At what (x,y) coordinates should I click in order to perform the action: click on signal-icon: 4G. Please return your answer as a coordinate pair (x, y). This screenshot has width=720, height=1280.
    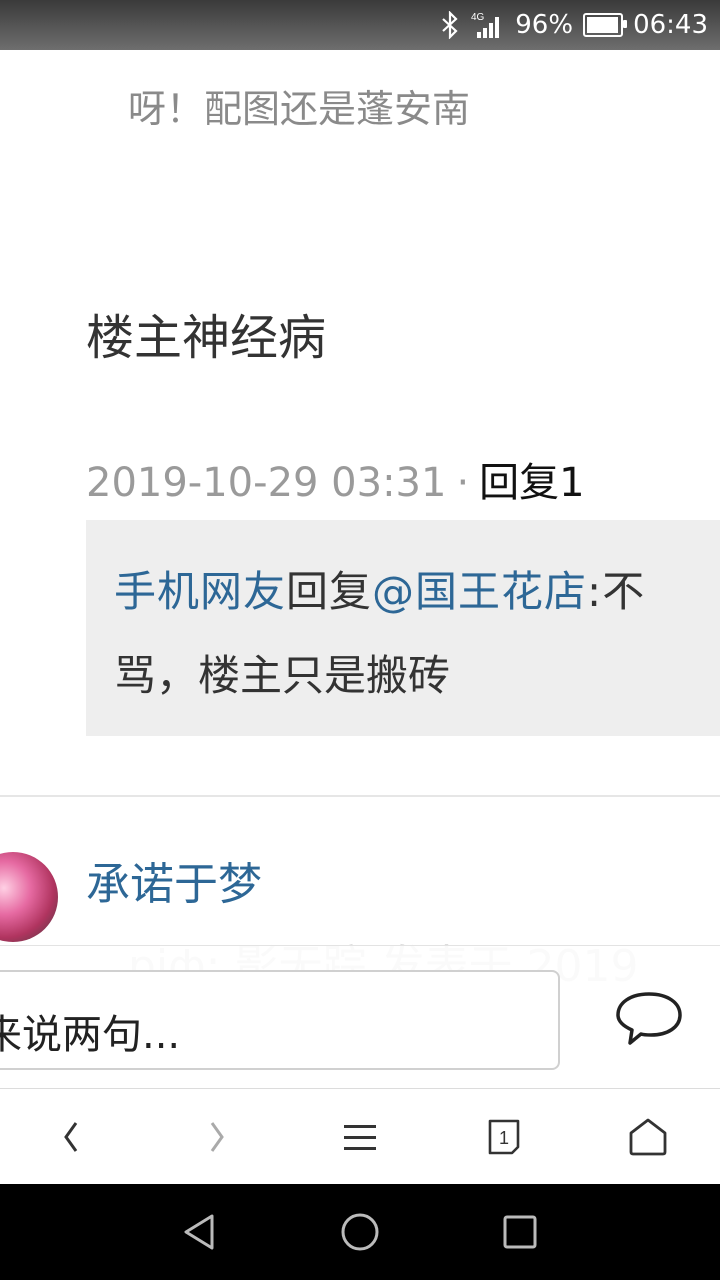
    Looking at the image, I should click on (487, 25).